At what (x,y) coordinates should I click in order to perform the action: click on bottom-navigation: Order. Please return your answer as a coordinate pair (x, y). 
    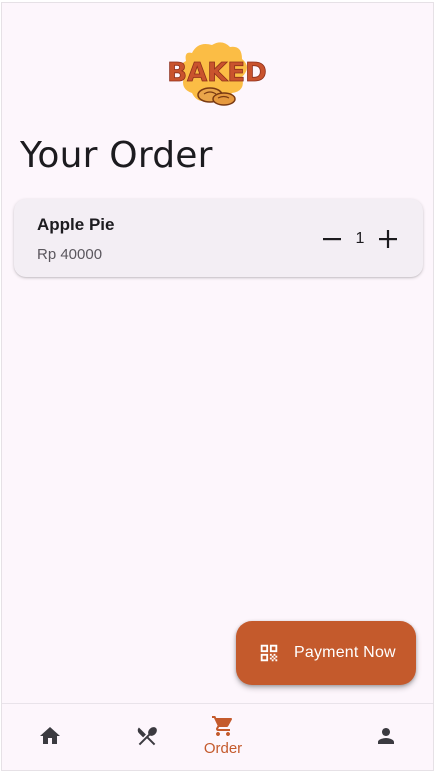
    Looking at the image, I should click on (217, 736).